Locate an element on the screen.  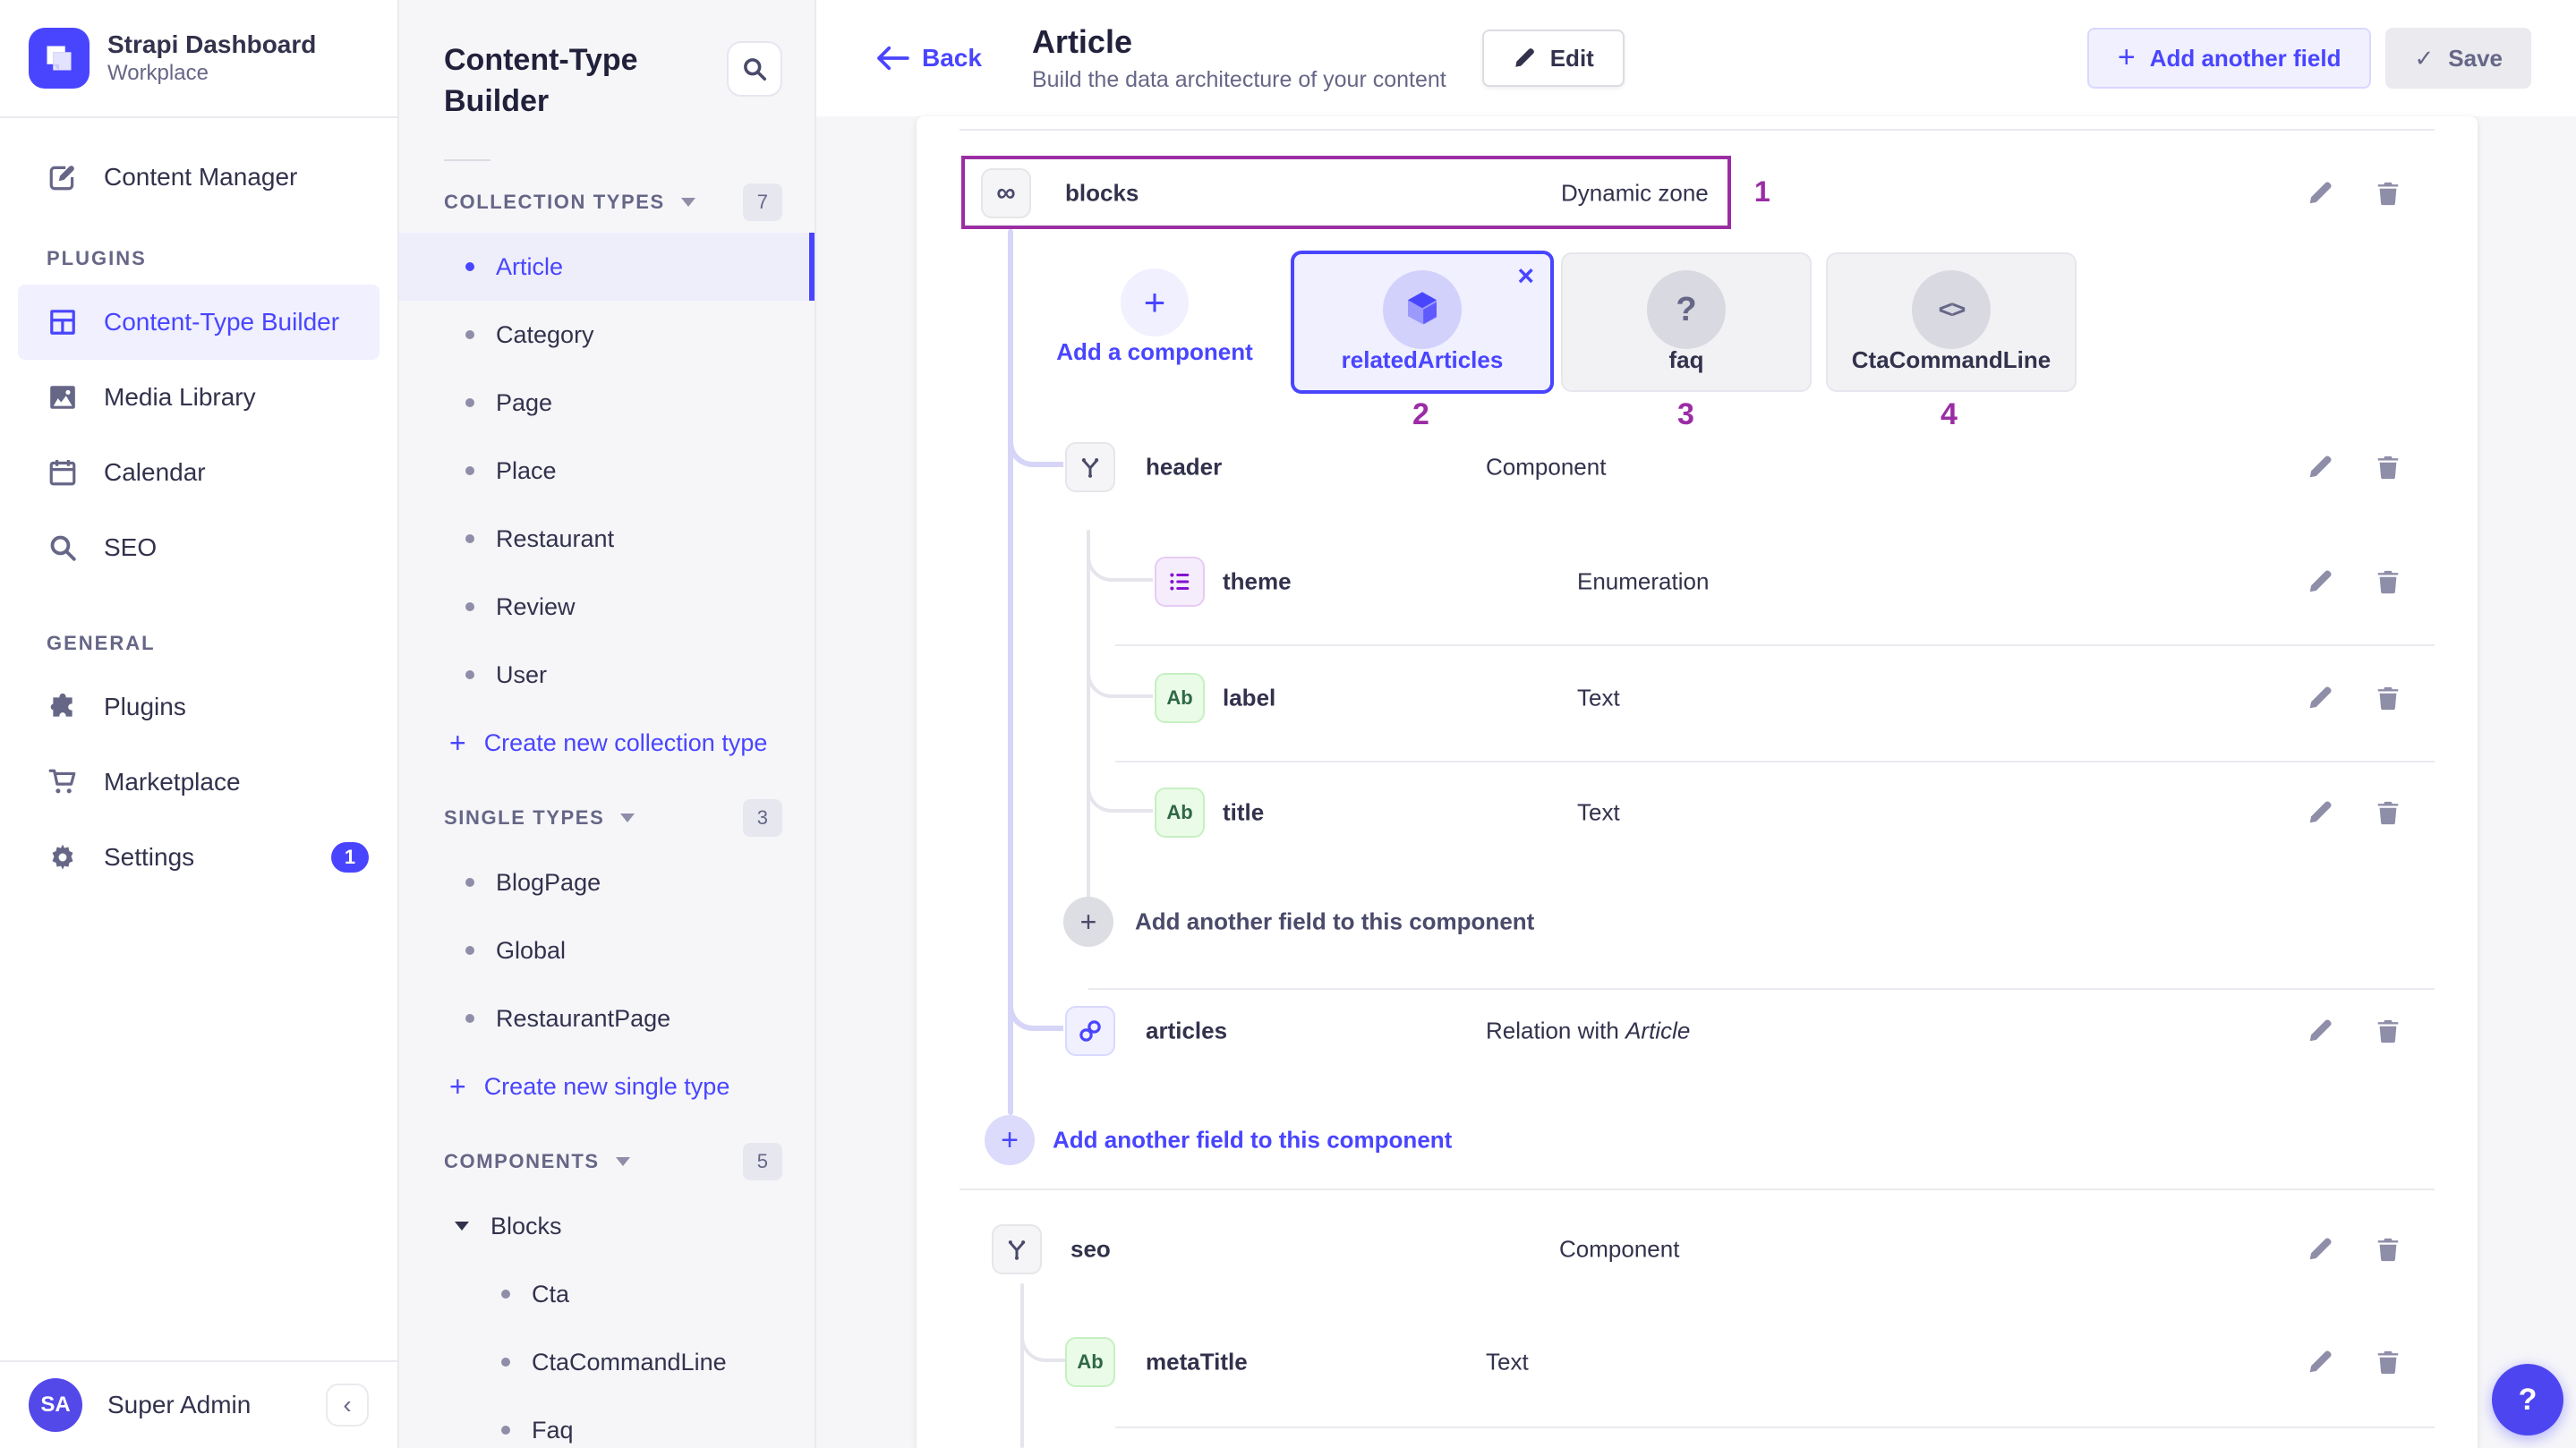
field-row-metatitle: Ab metaTitle Text is located at coordinates (1697, 1362).